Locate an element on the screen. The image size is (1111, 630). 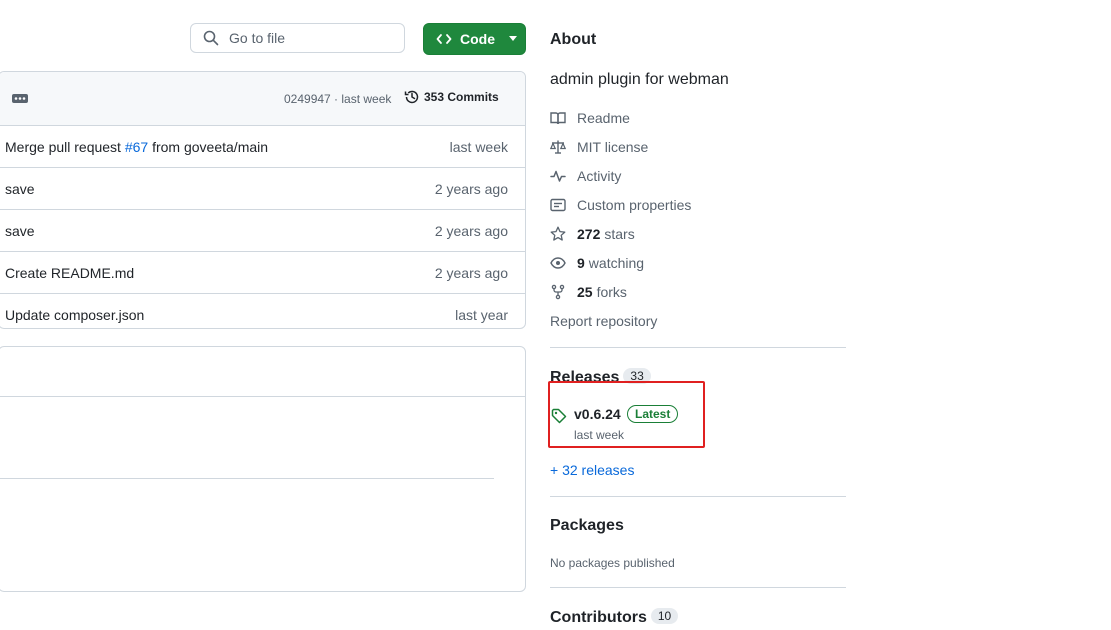
repo-description: admin plugin for webman is located at coordinates (639, 79).